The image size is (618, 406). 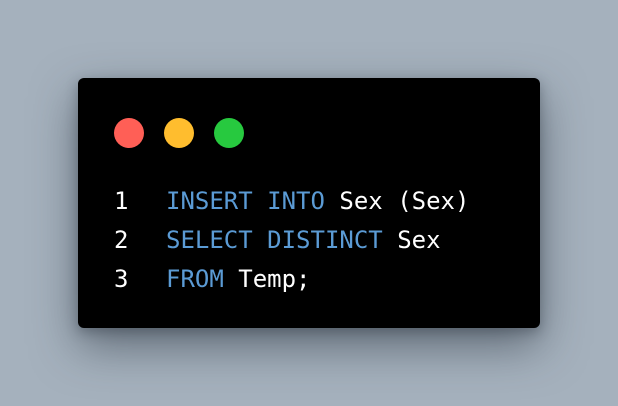 What do you see at coordinates (267, 279) in the screenshot?
I see `sql-text: Temp;` at bounding box center [267, 279].